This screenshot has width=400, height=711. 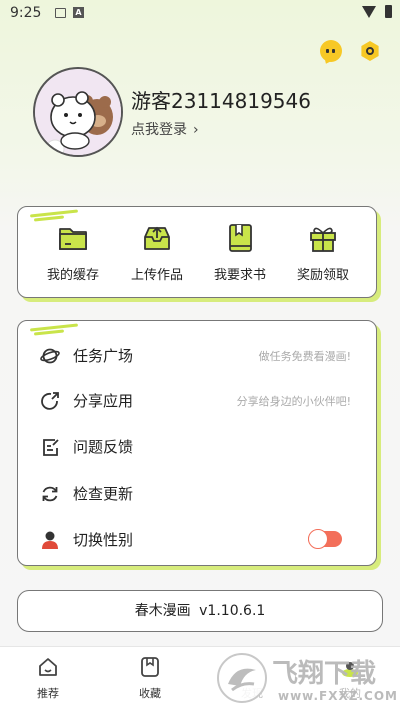 I want to click on feedback-icon, so click(x=50, y=447).